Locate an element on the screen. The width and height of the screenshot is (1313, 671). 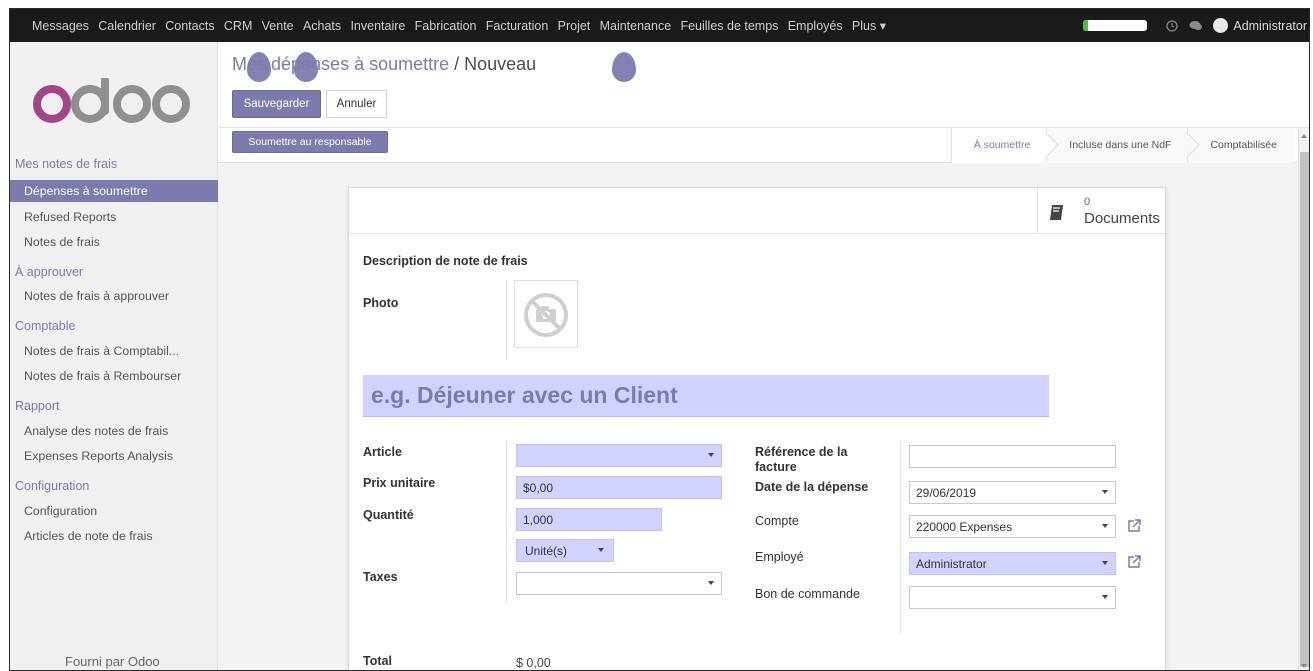
taxes-label: Taxes is located at coordinates (380, 577).